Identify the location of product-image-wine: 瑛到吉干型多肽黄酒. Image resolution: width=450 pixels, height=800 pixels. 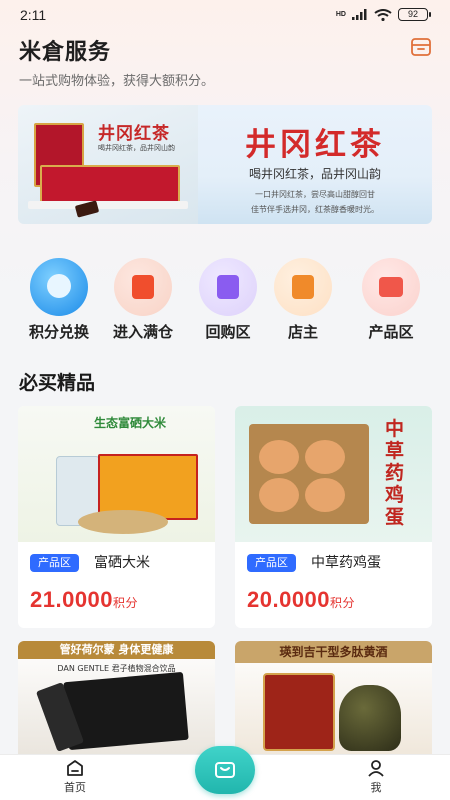
(333, 701).